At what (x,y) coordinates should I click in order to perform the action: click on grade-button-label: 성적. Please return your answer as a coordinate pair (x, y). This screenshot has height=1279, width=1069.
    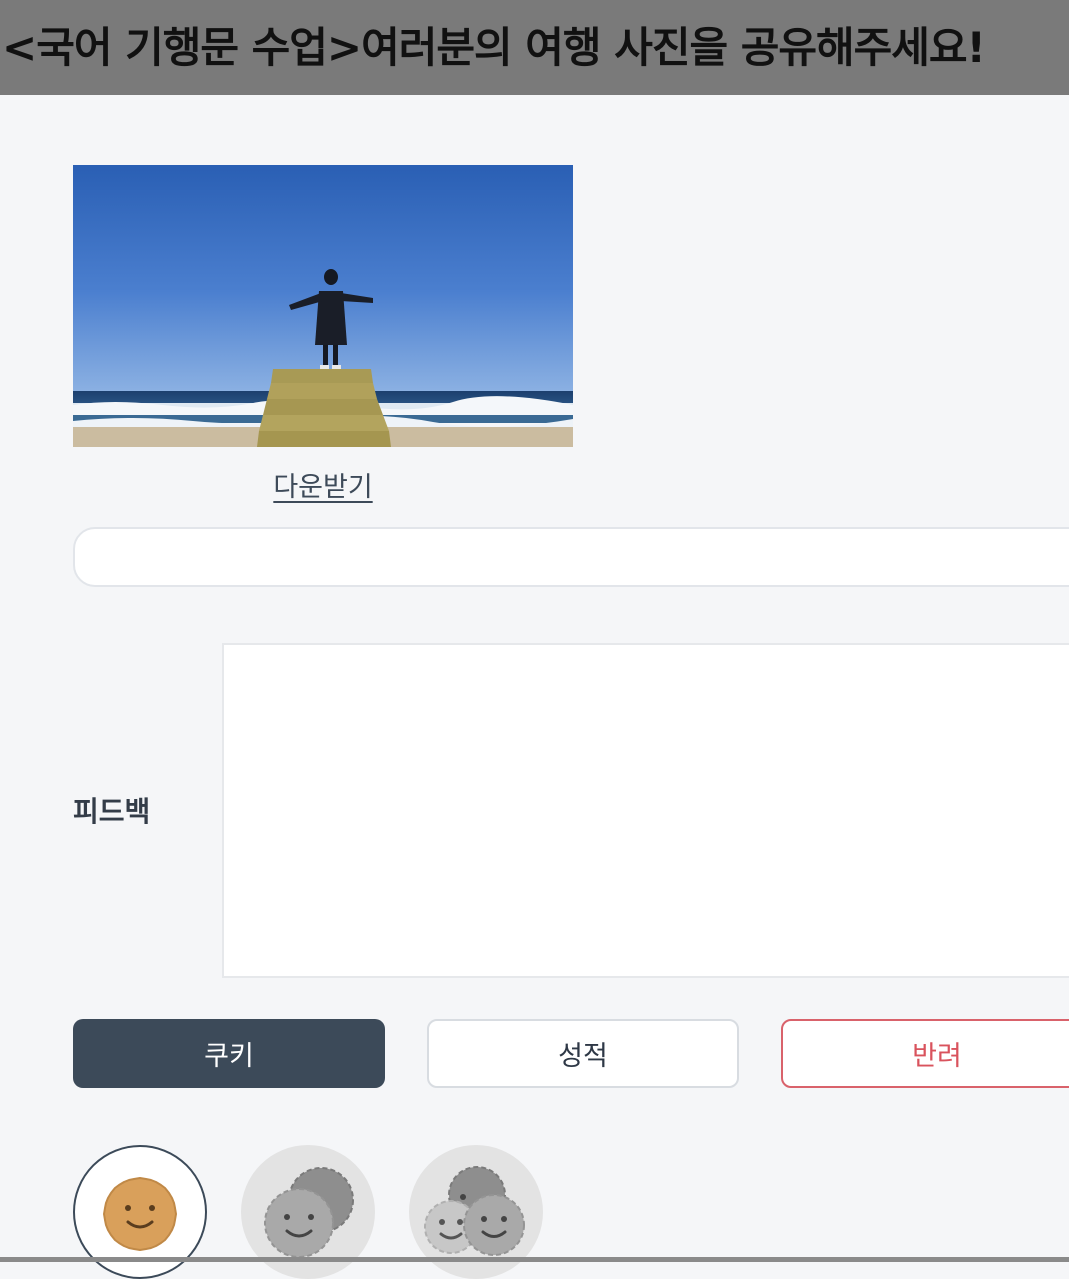
    Looking at the image, I should click on (583, 1056).